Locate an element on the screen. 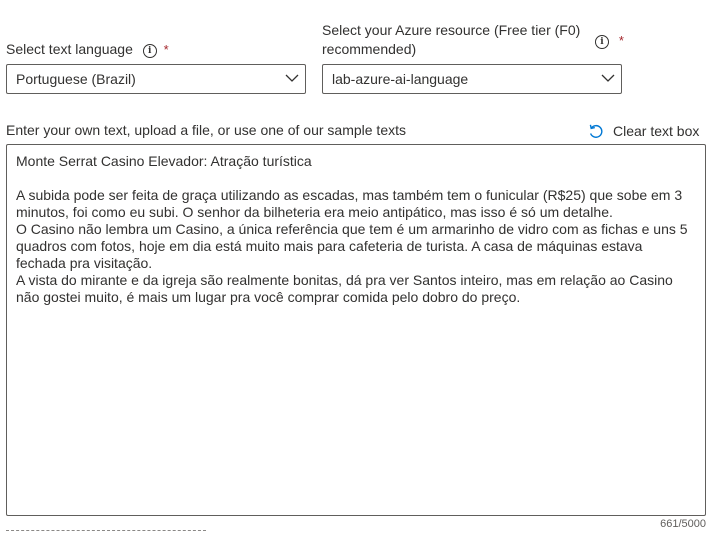  clear-text-label: Clear text box is located at coordinates (656, 131).